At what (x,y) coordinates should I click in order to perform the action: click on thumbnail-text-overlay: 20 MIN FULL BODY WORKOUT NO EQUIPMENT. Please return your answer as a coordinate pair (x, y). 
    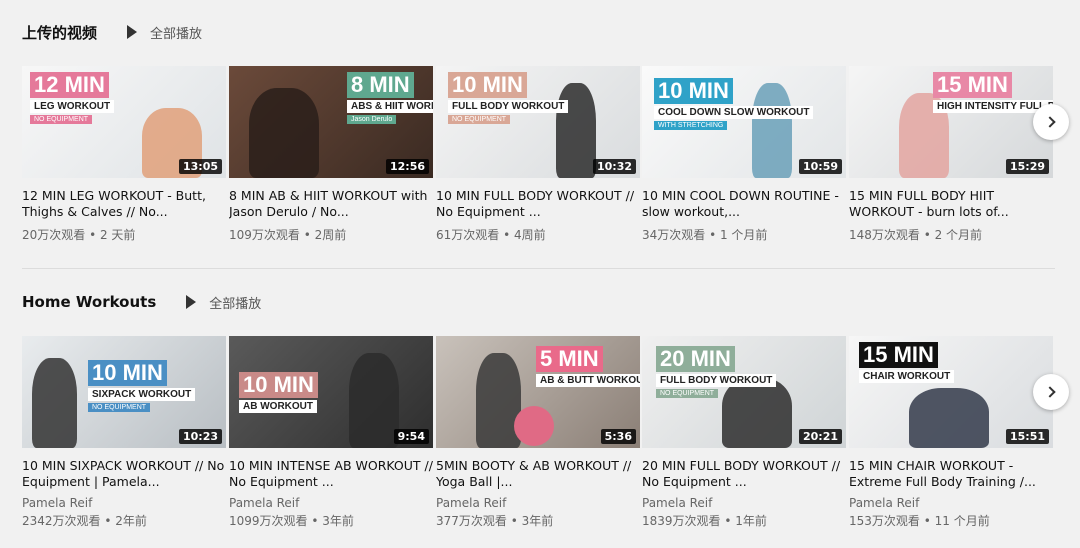
    Looking at the image, I should click on (716, 372).